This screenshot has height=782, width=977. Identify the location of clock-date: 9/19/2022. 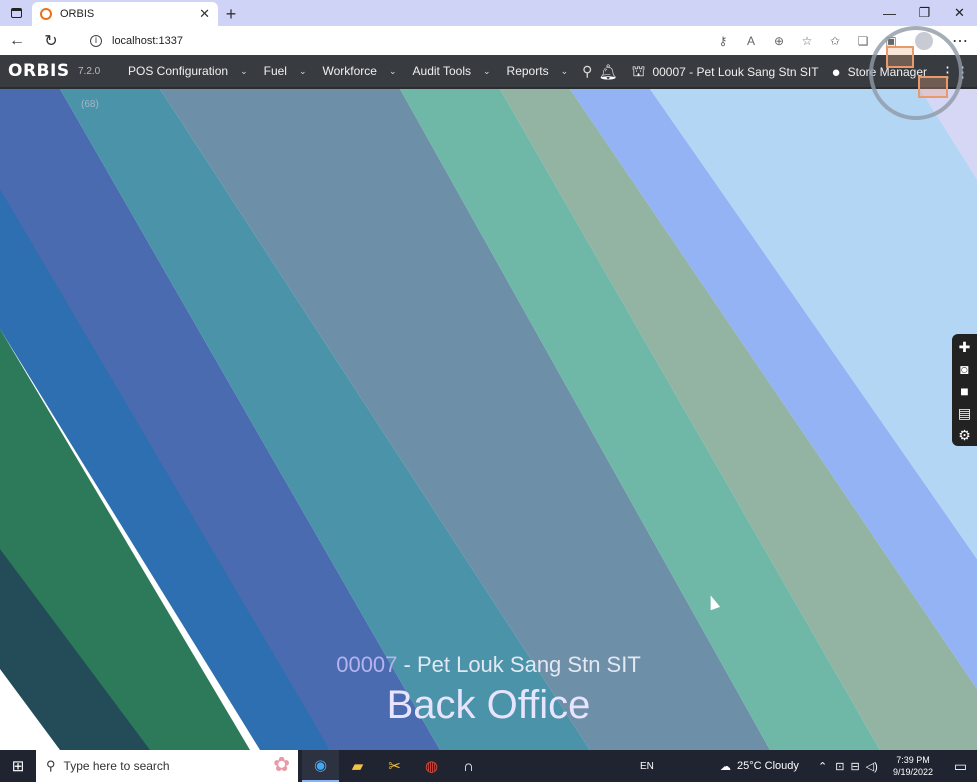
(913, 772).